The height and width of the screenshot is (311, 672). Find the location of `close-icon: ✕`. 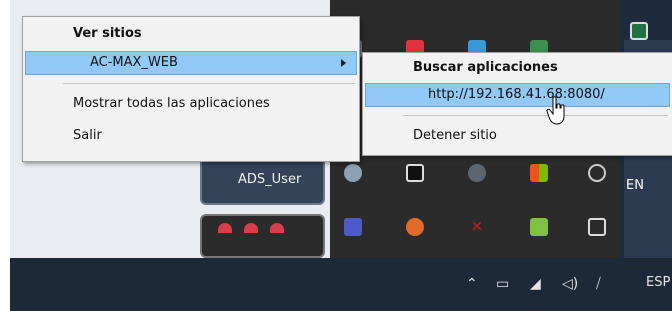

close-icon: ✕ is located at coordinates (477, 227).